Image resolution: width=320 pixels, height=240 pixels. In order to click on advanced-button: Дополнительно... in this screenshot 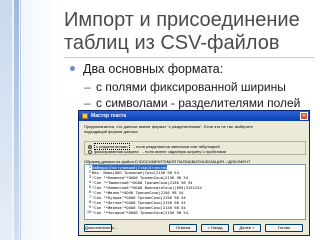, I will do `click(100, 228)`.